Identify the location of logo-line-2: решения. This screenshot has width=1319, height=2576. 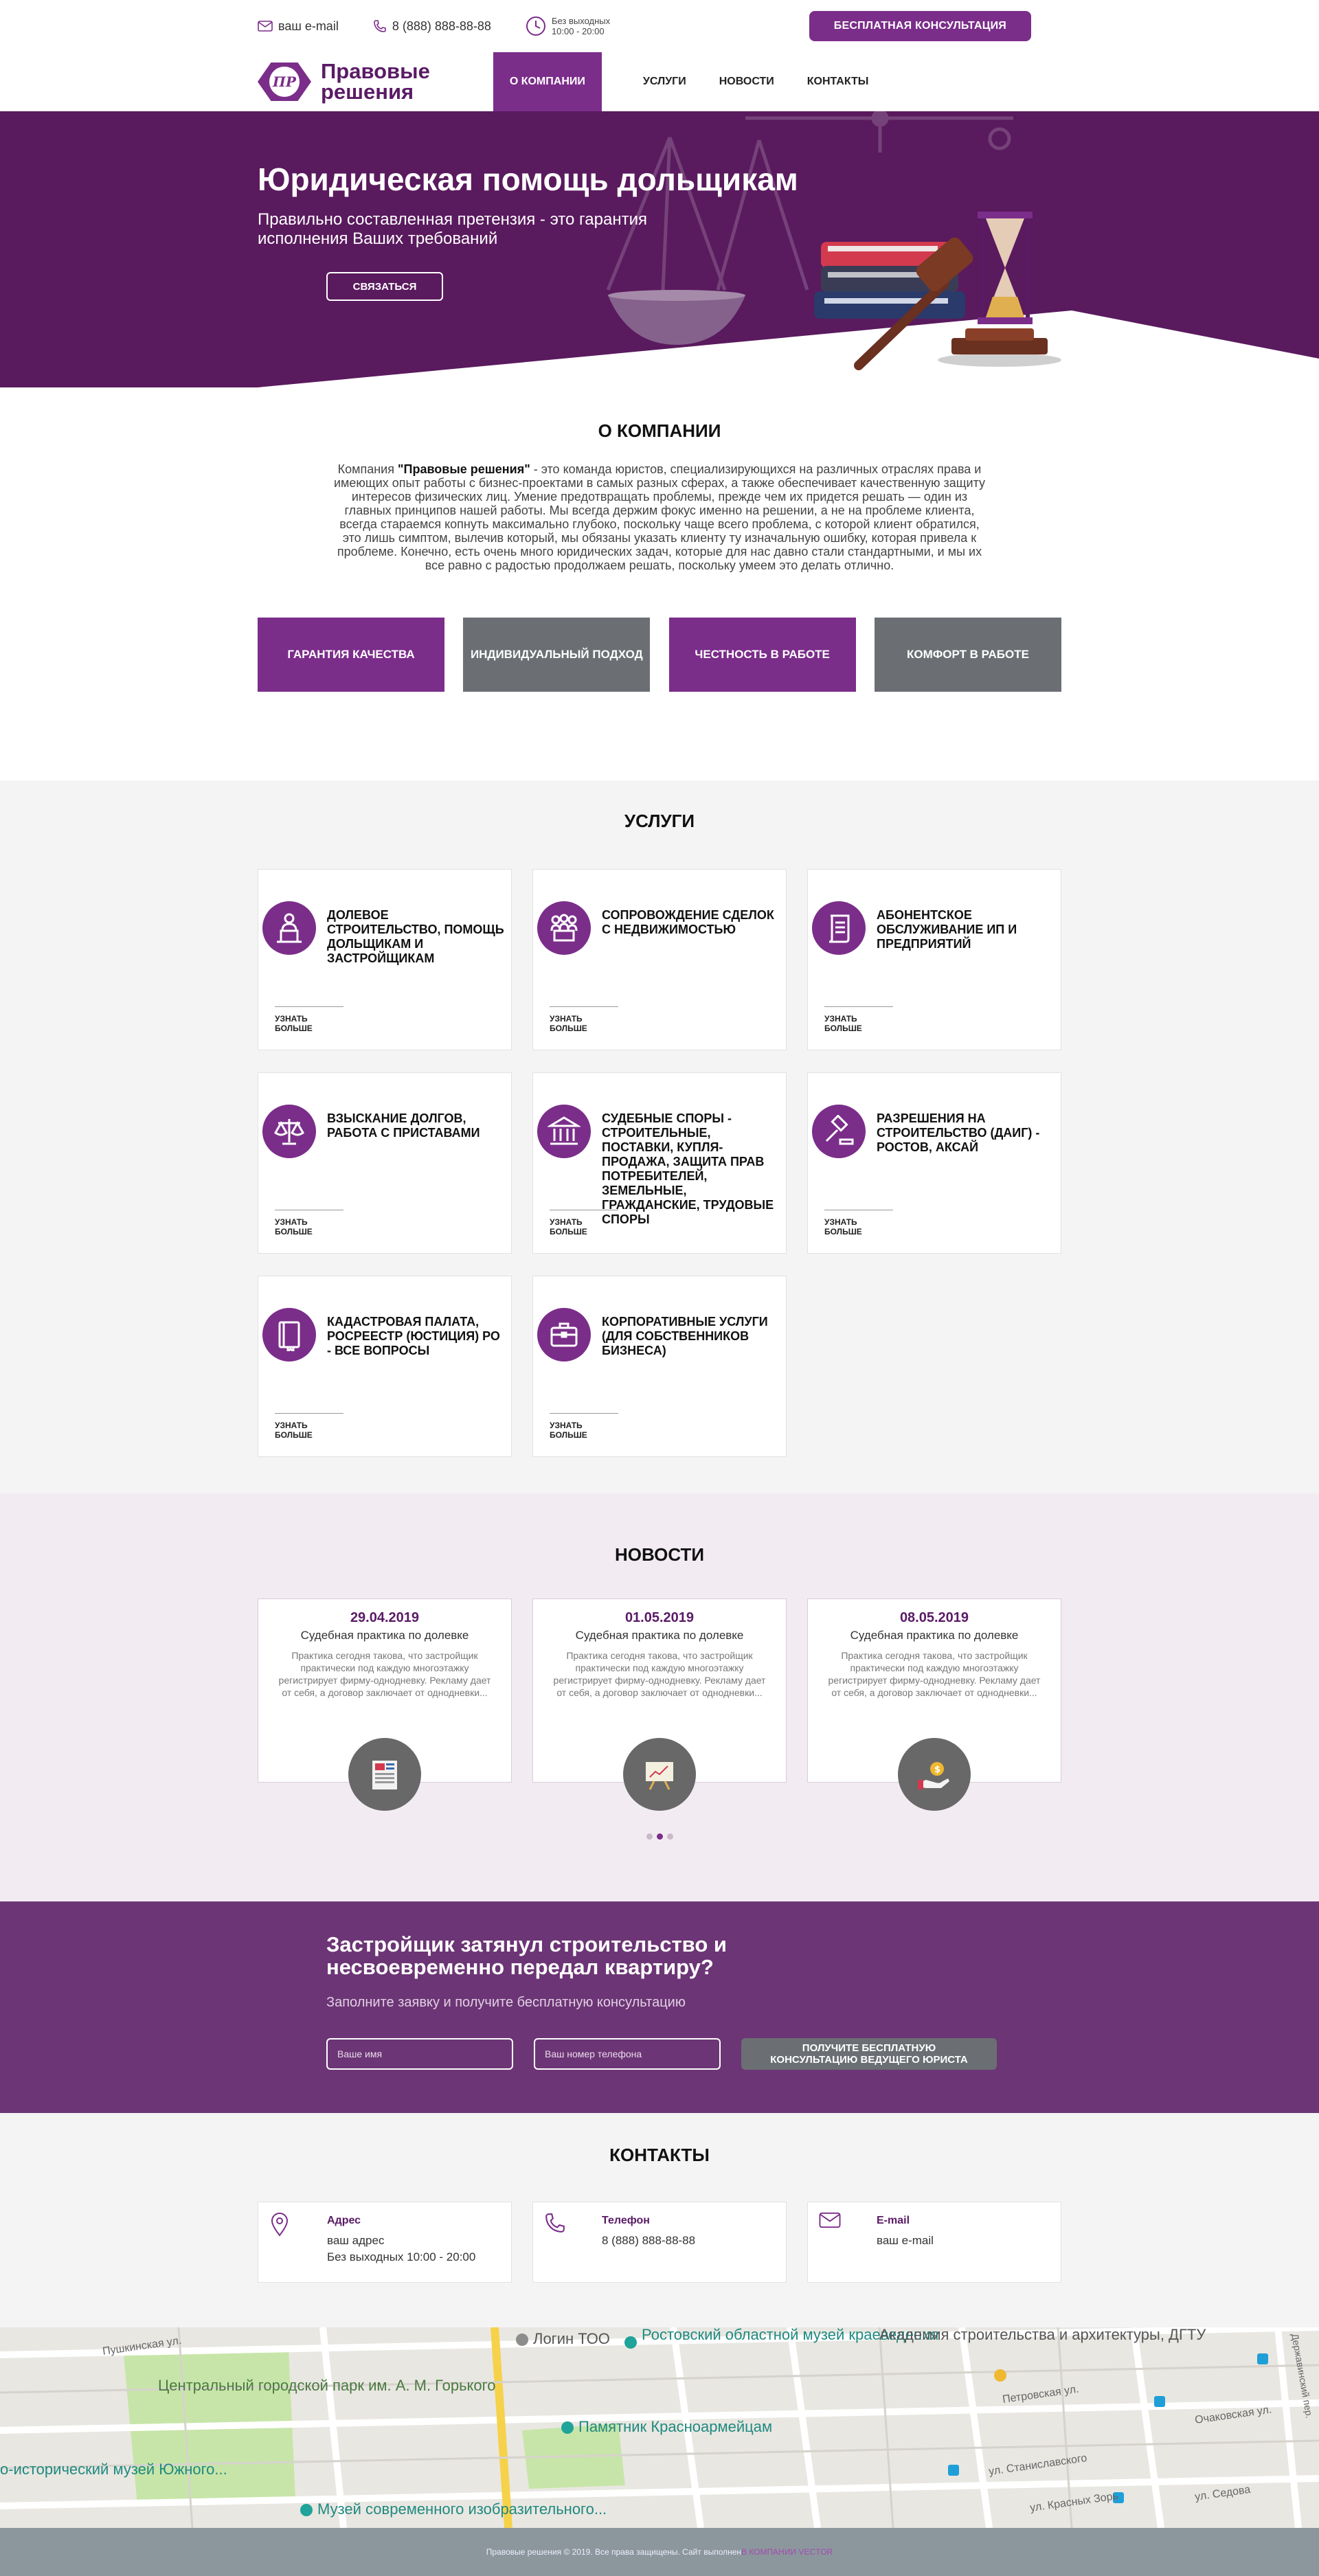
(368, 92).